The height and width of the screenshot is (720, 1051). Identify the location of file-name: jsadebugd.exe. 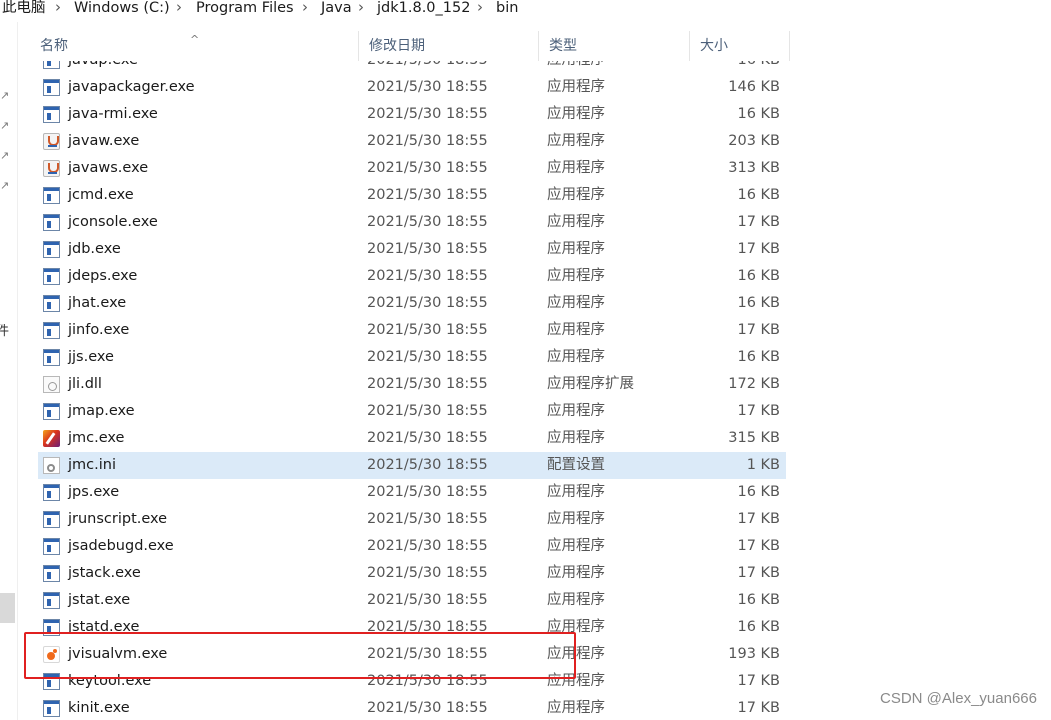
(121, 546).